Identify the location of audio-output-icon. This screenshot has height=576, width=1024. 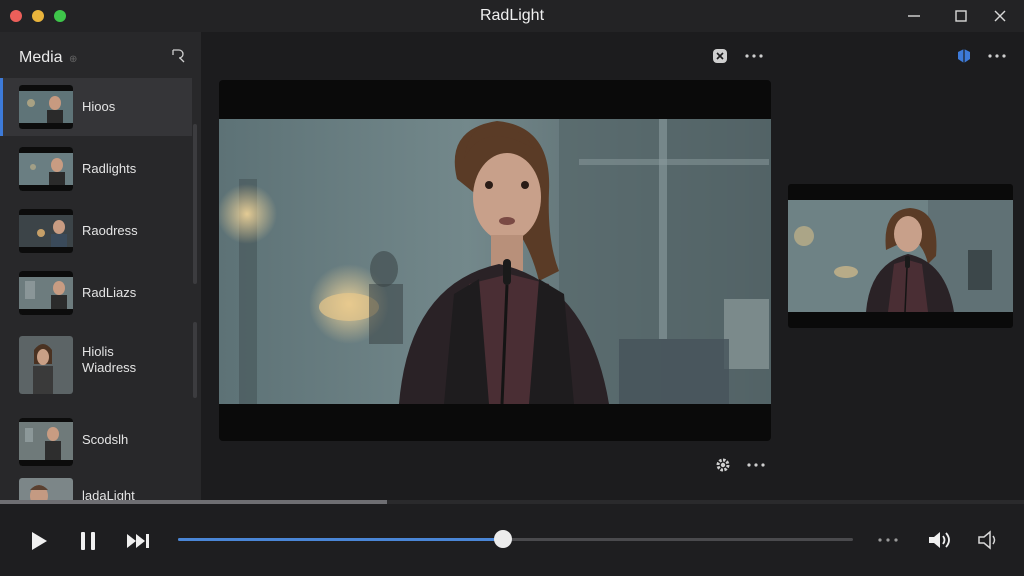
(989, 540).